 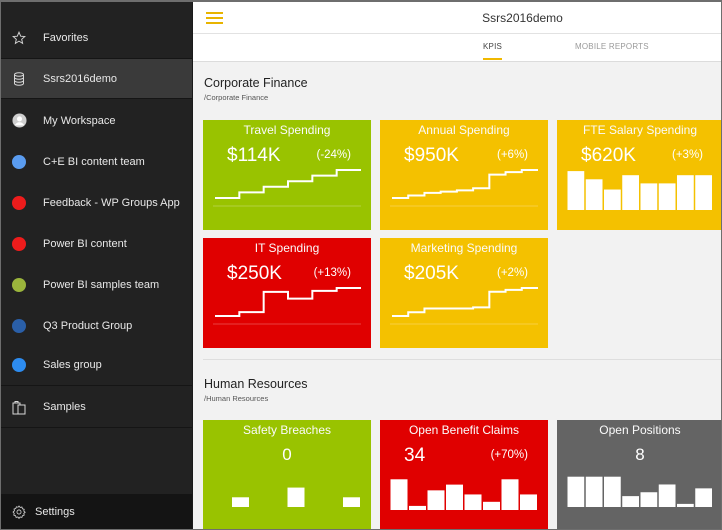 I want to click on kpi-change: (-24%), so click(x=333, y=155).